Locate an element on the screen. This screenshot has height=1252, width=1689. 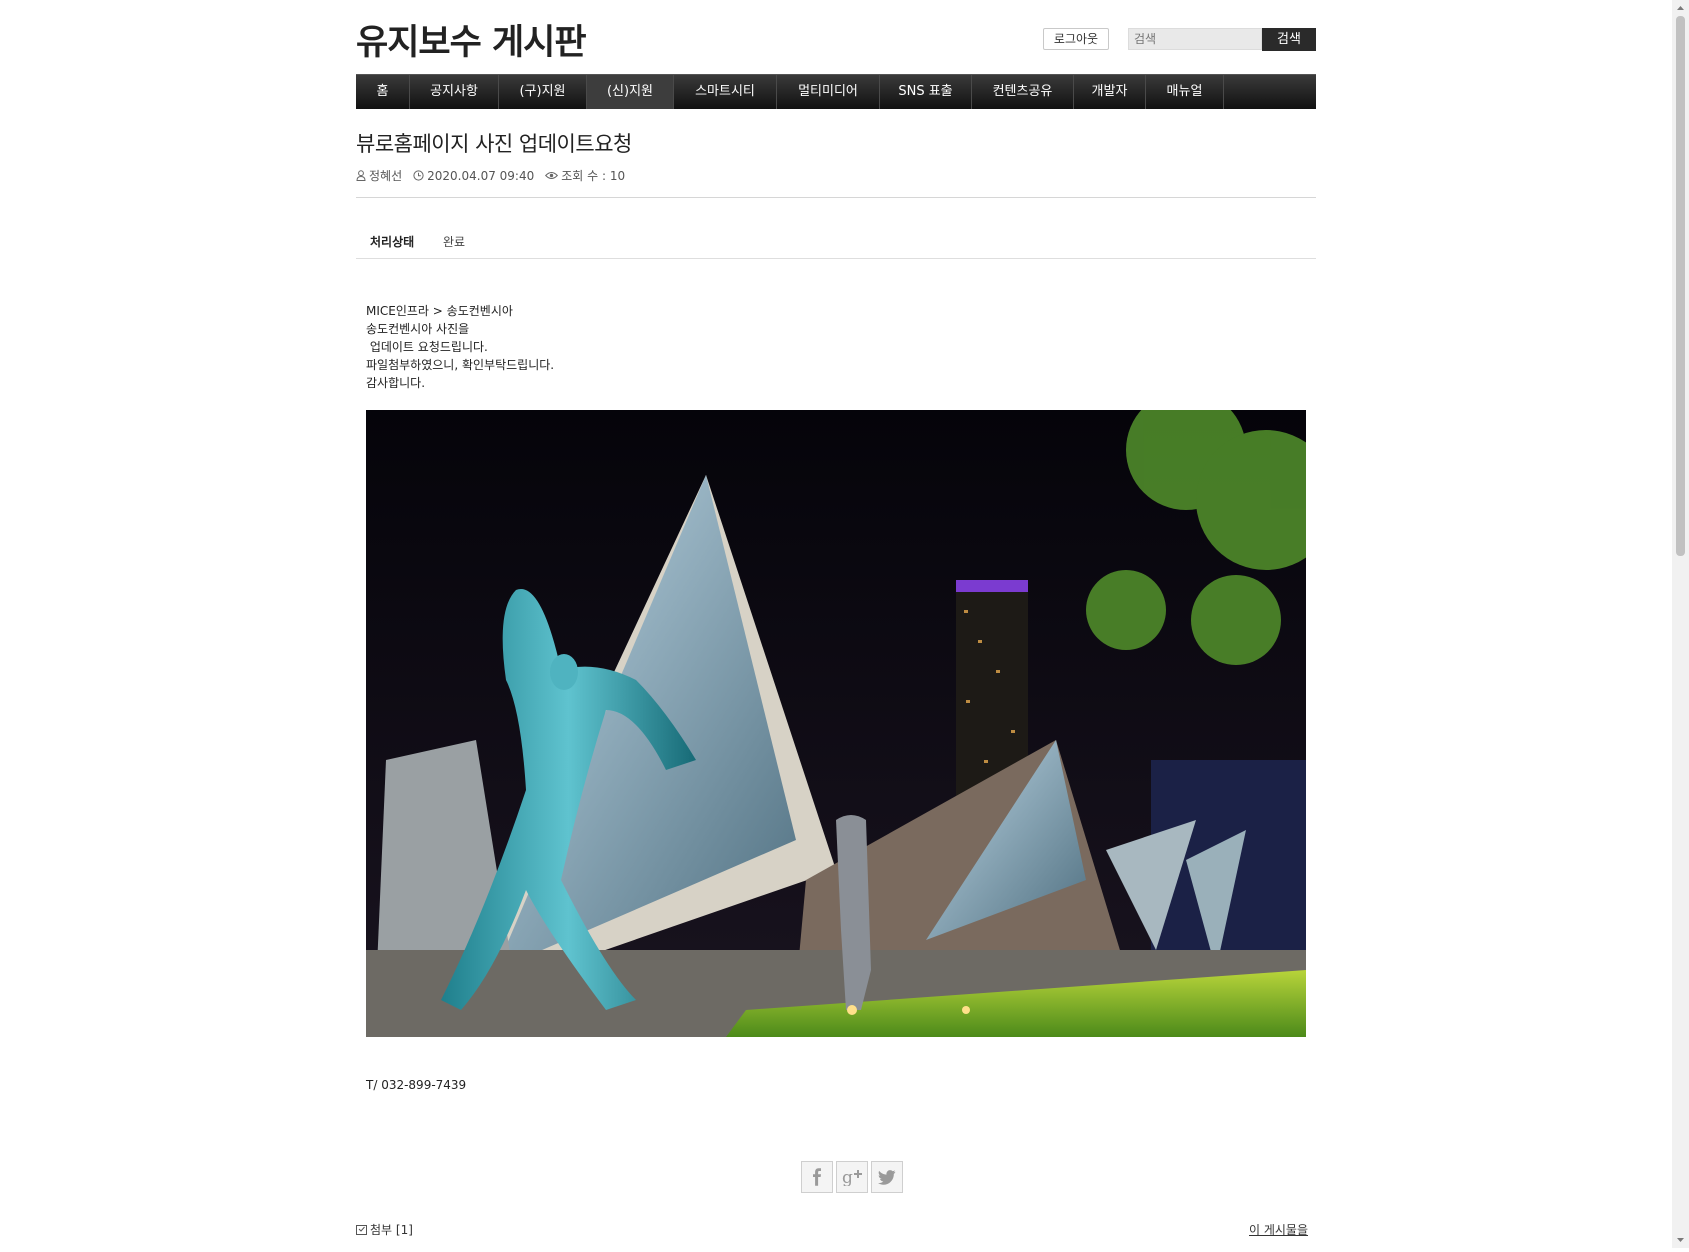
eye-icon is located at coordinates (552, 175).